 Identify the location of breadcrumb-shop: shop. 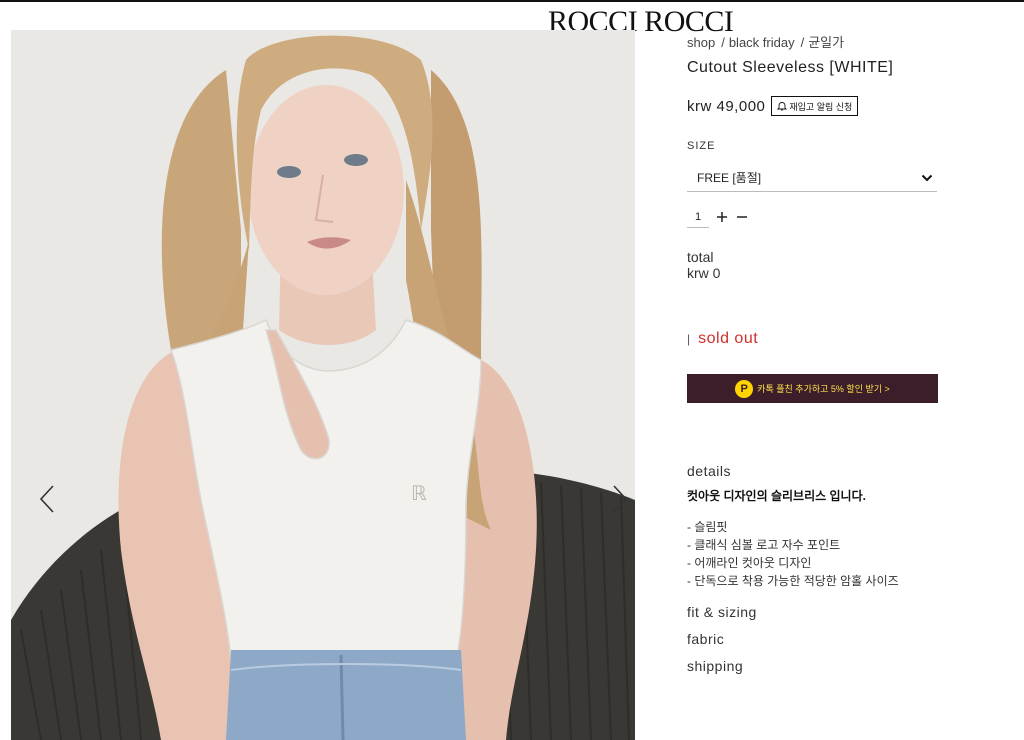
(701, 42).